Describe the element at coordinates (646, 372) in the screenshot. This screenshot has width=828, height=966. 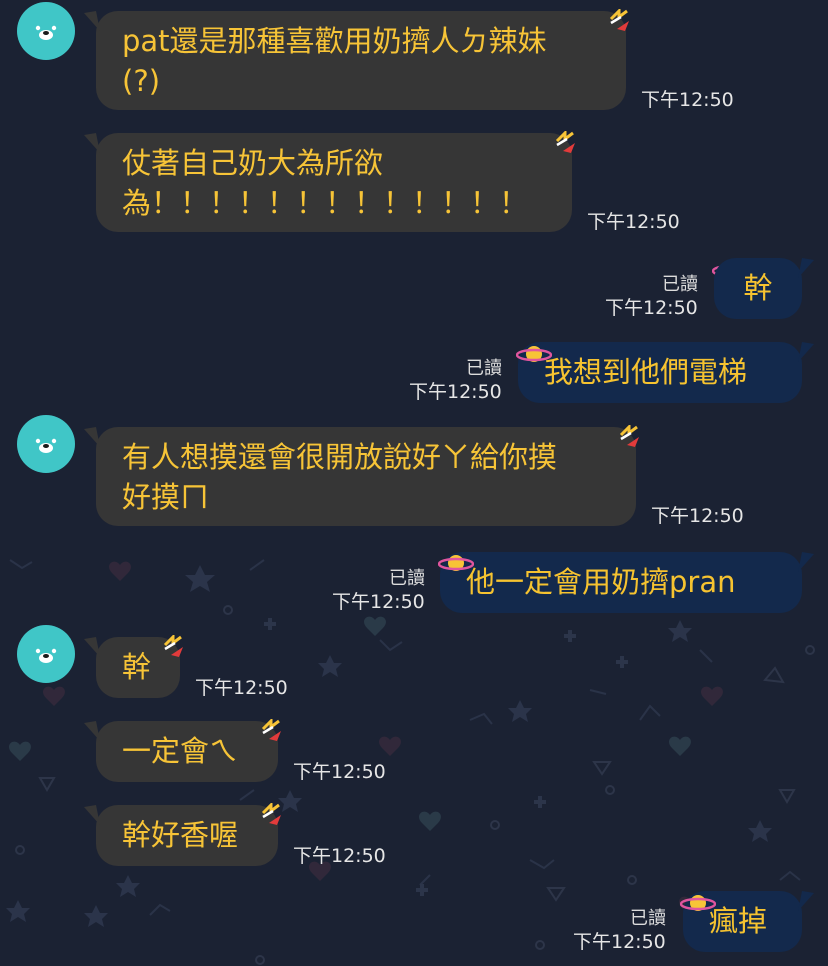
I see `message-text: 我想到他們電梯` at that location.